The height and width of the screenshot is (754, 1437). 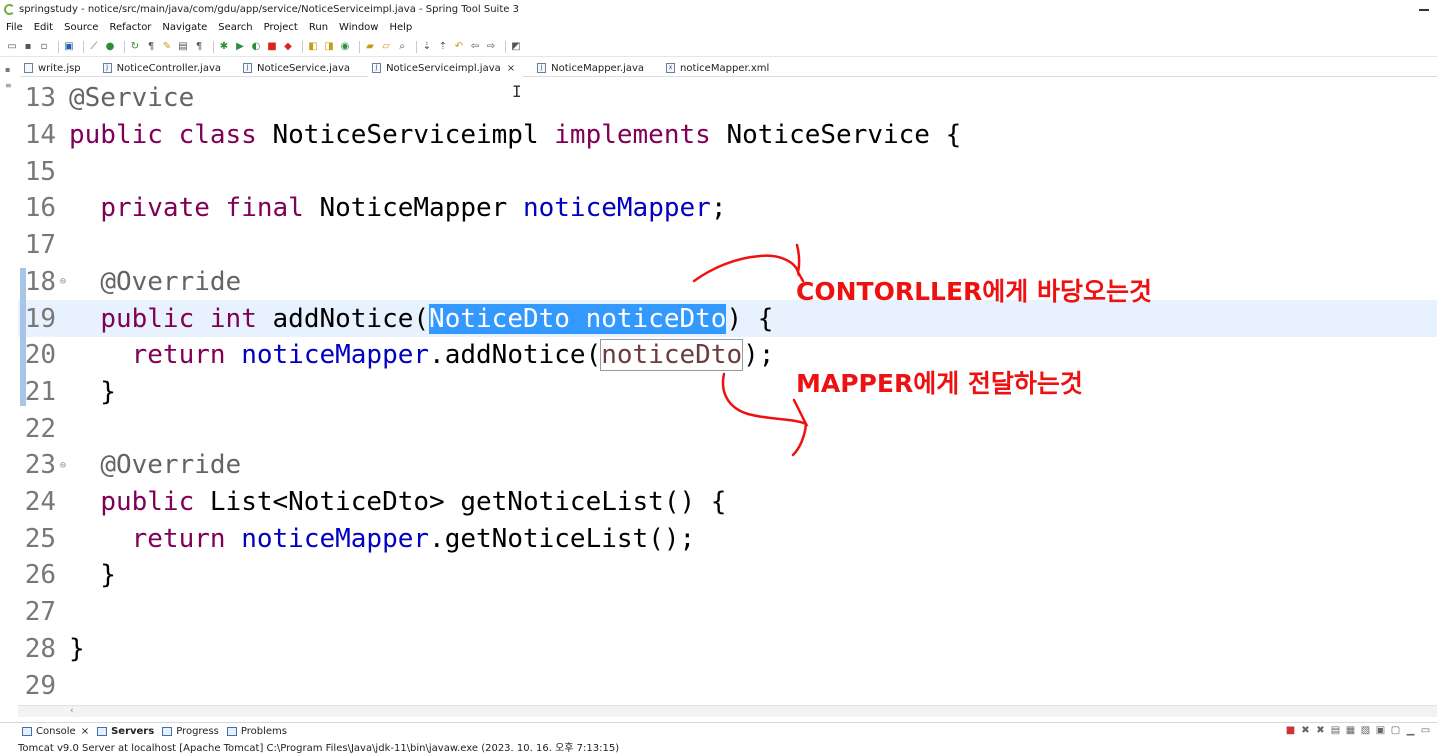 What do you see at coordinates (184, 27) in the screenshot?
I see `menu-navigate: Navigate` at bounding box center [184, 27].